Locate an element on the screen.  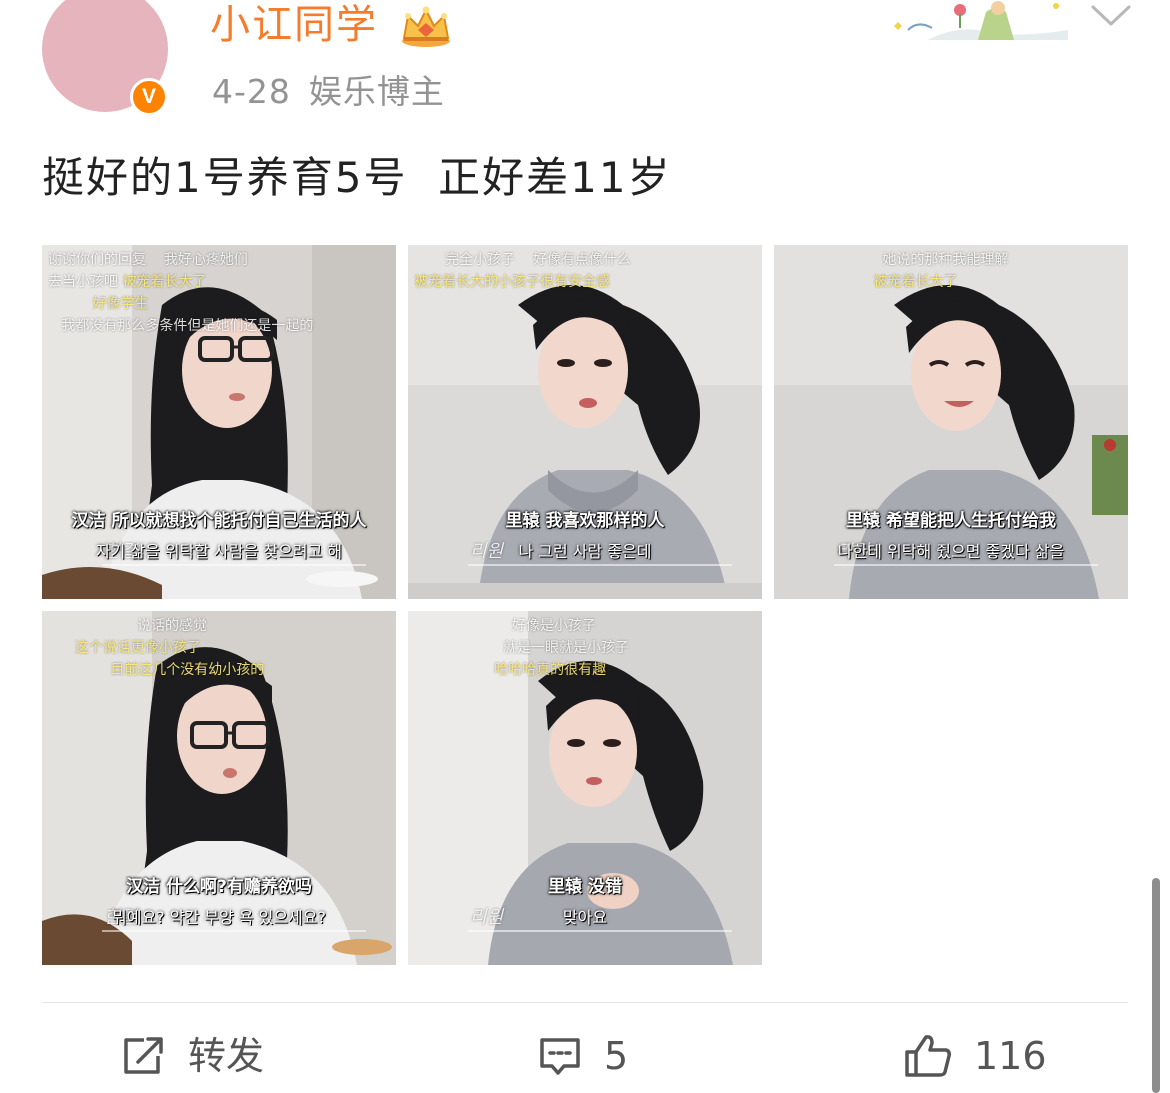
photo-5-subtitle-underline is located at coordinates (600, 931).